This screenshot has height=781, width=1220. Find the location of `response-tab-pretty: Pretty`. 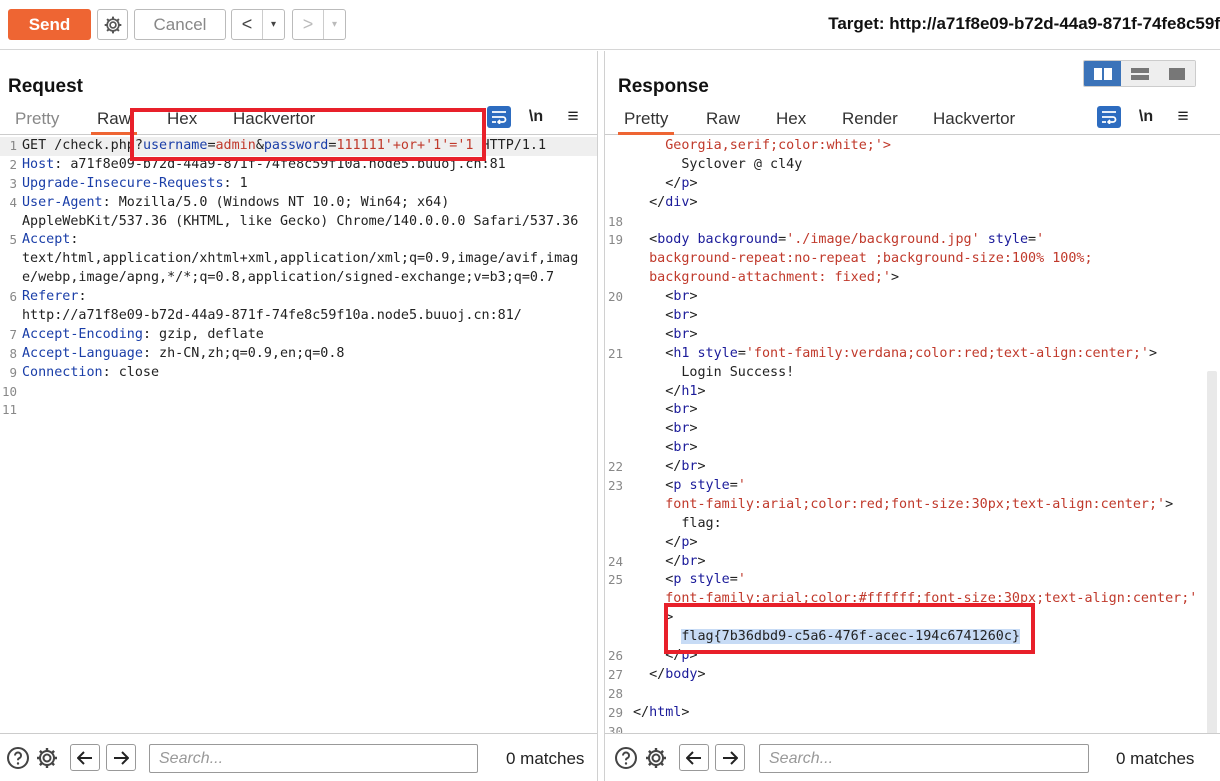

response-tab-pretty: Pretty is located at coordinates (646, 122).